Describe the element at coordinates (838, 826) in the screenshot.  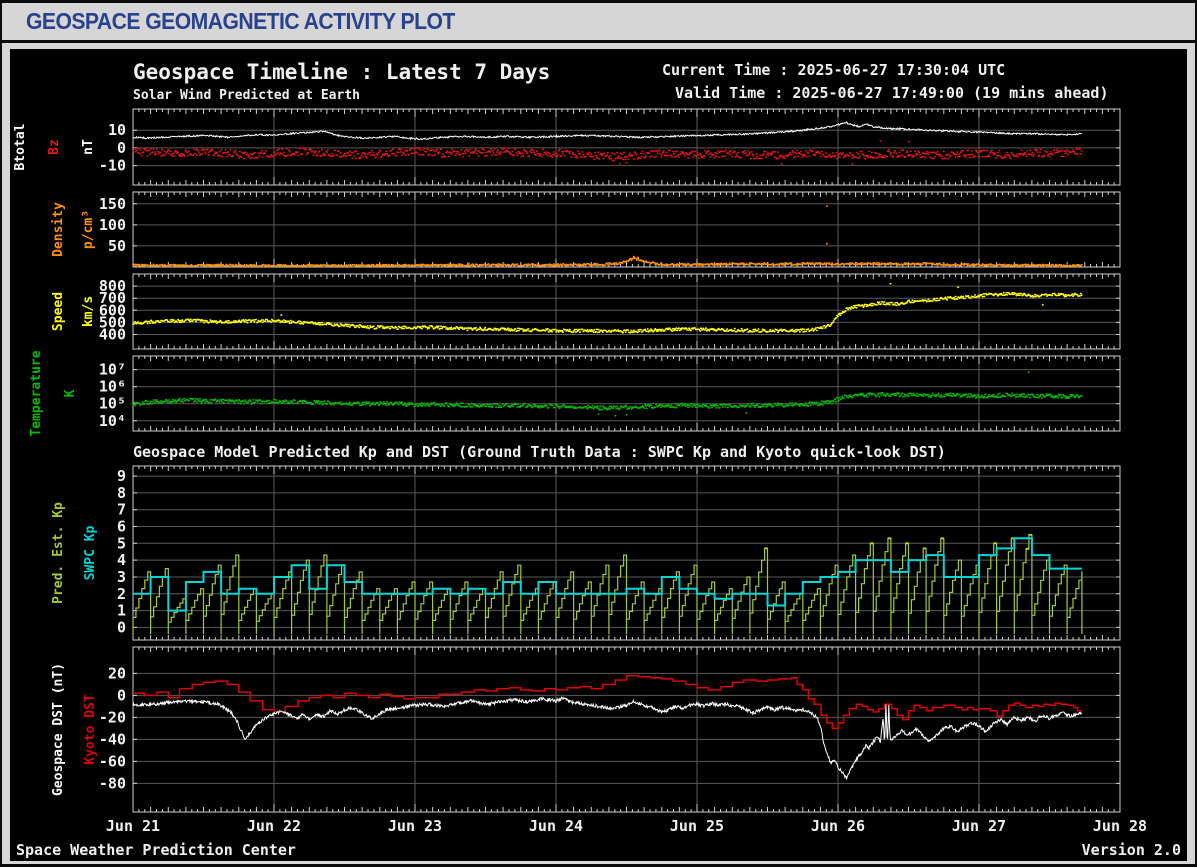
I see `x-tick-label: Jun 26` at that location.